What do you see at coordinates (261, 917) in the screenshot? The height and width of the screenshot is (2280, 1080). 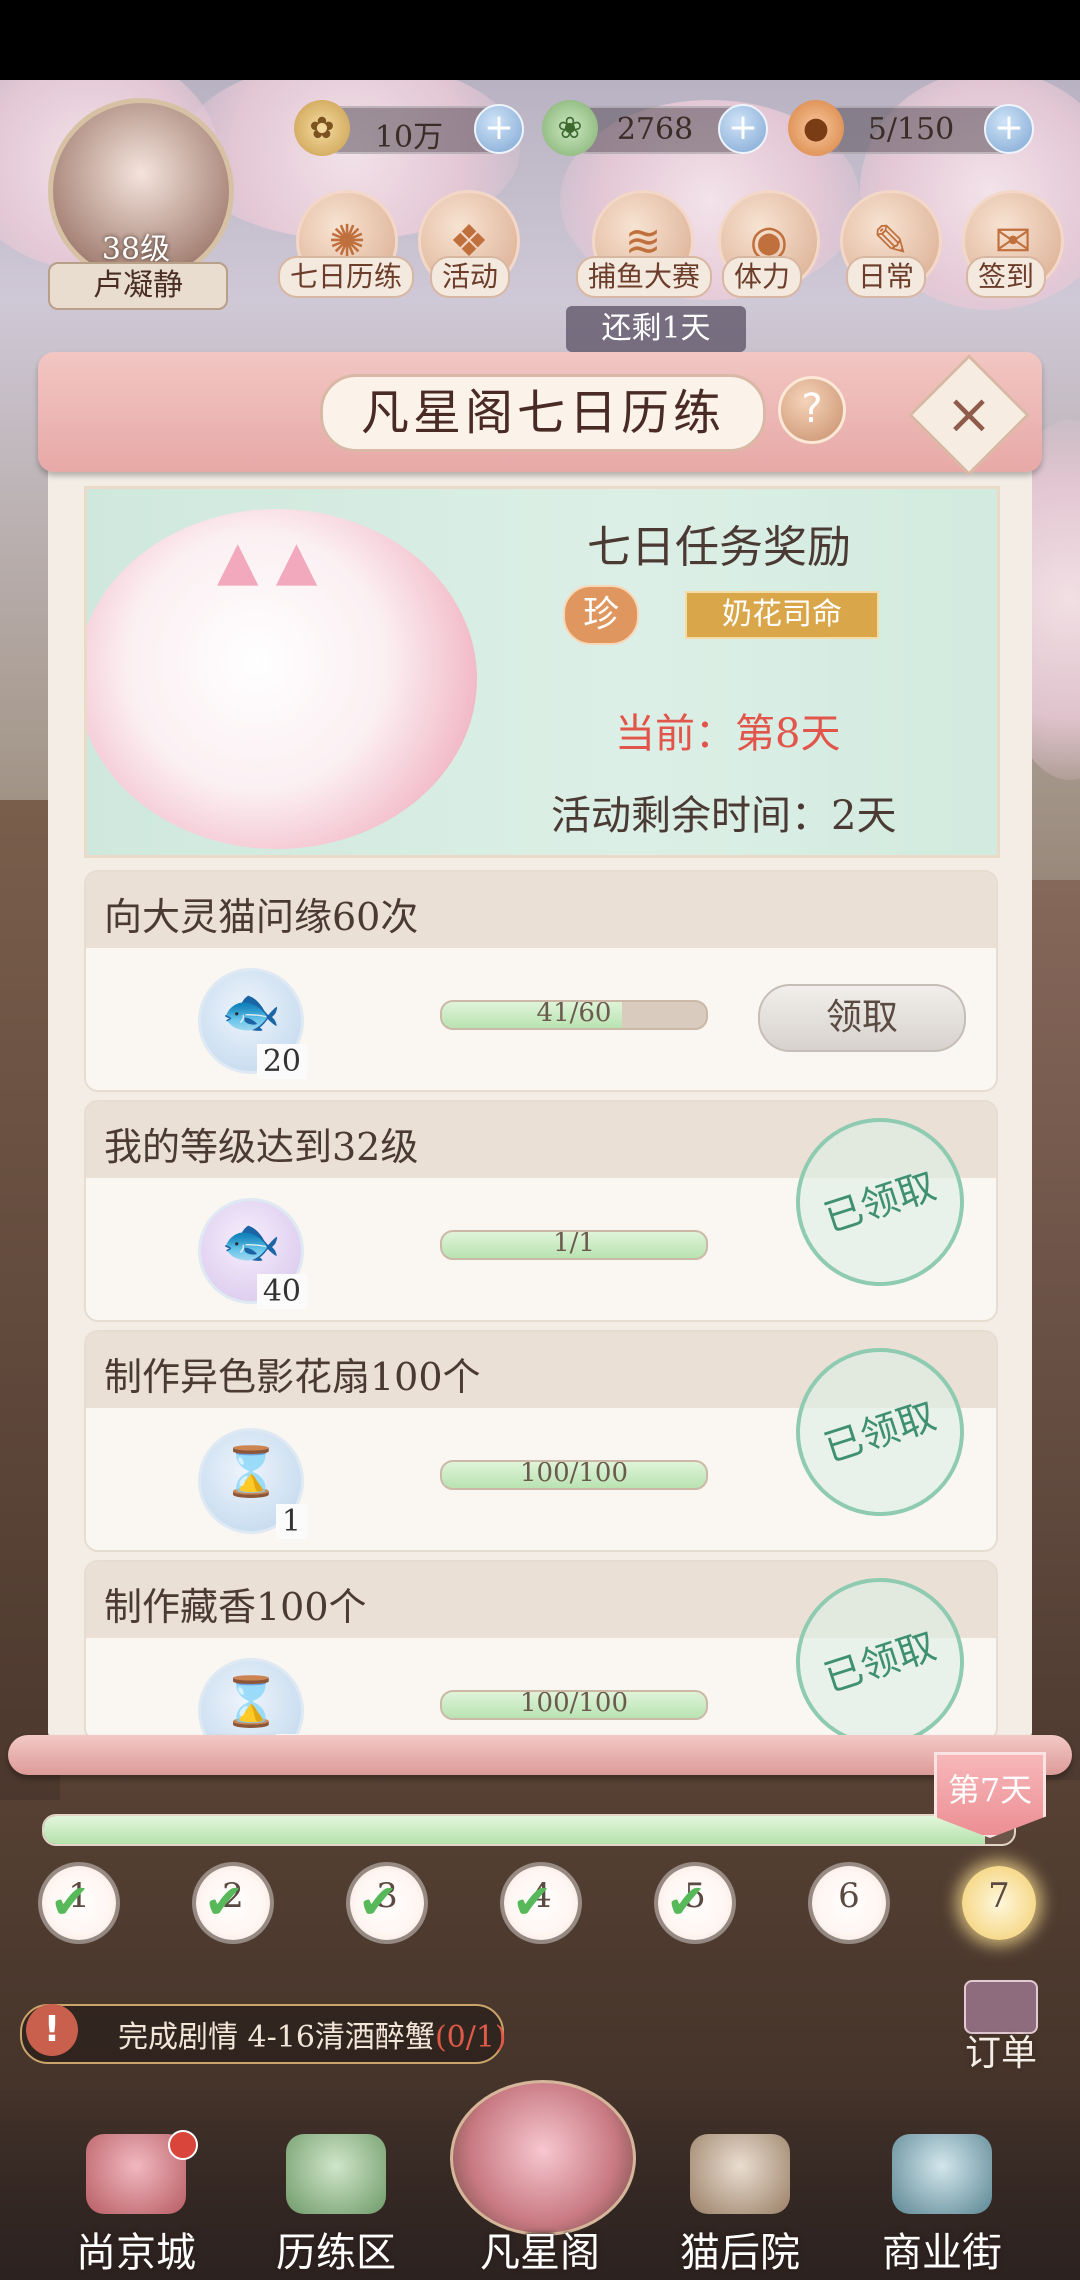 I see `task-title: 向大灵猫问缘60次` at bounding box center [261, 917].